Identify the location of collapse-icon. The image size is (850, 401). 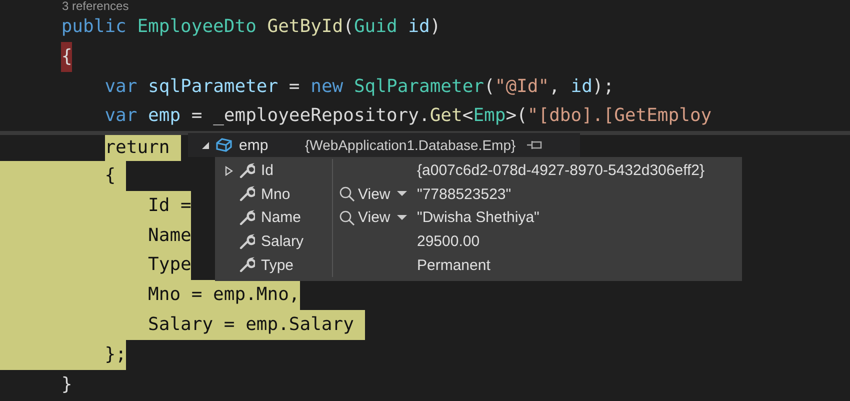
(205, 145).